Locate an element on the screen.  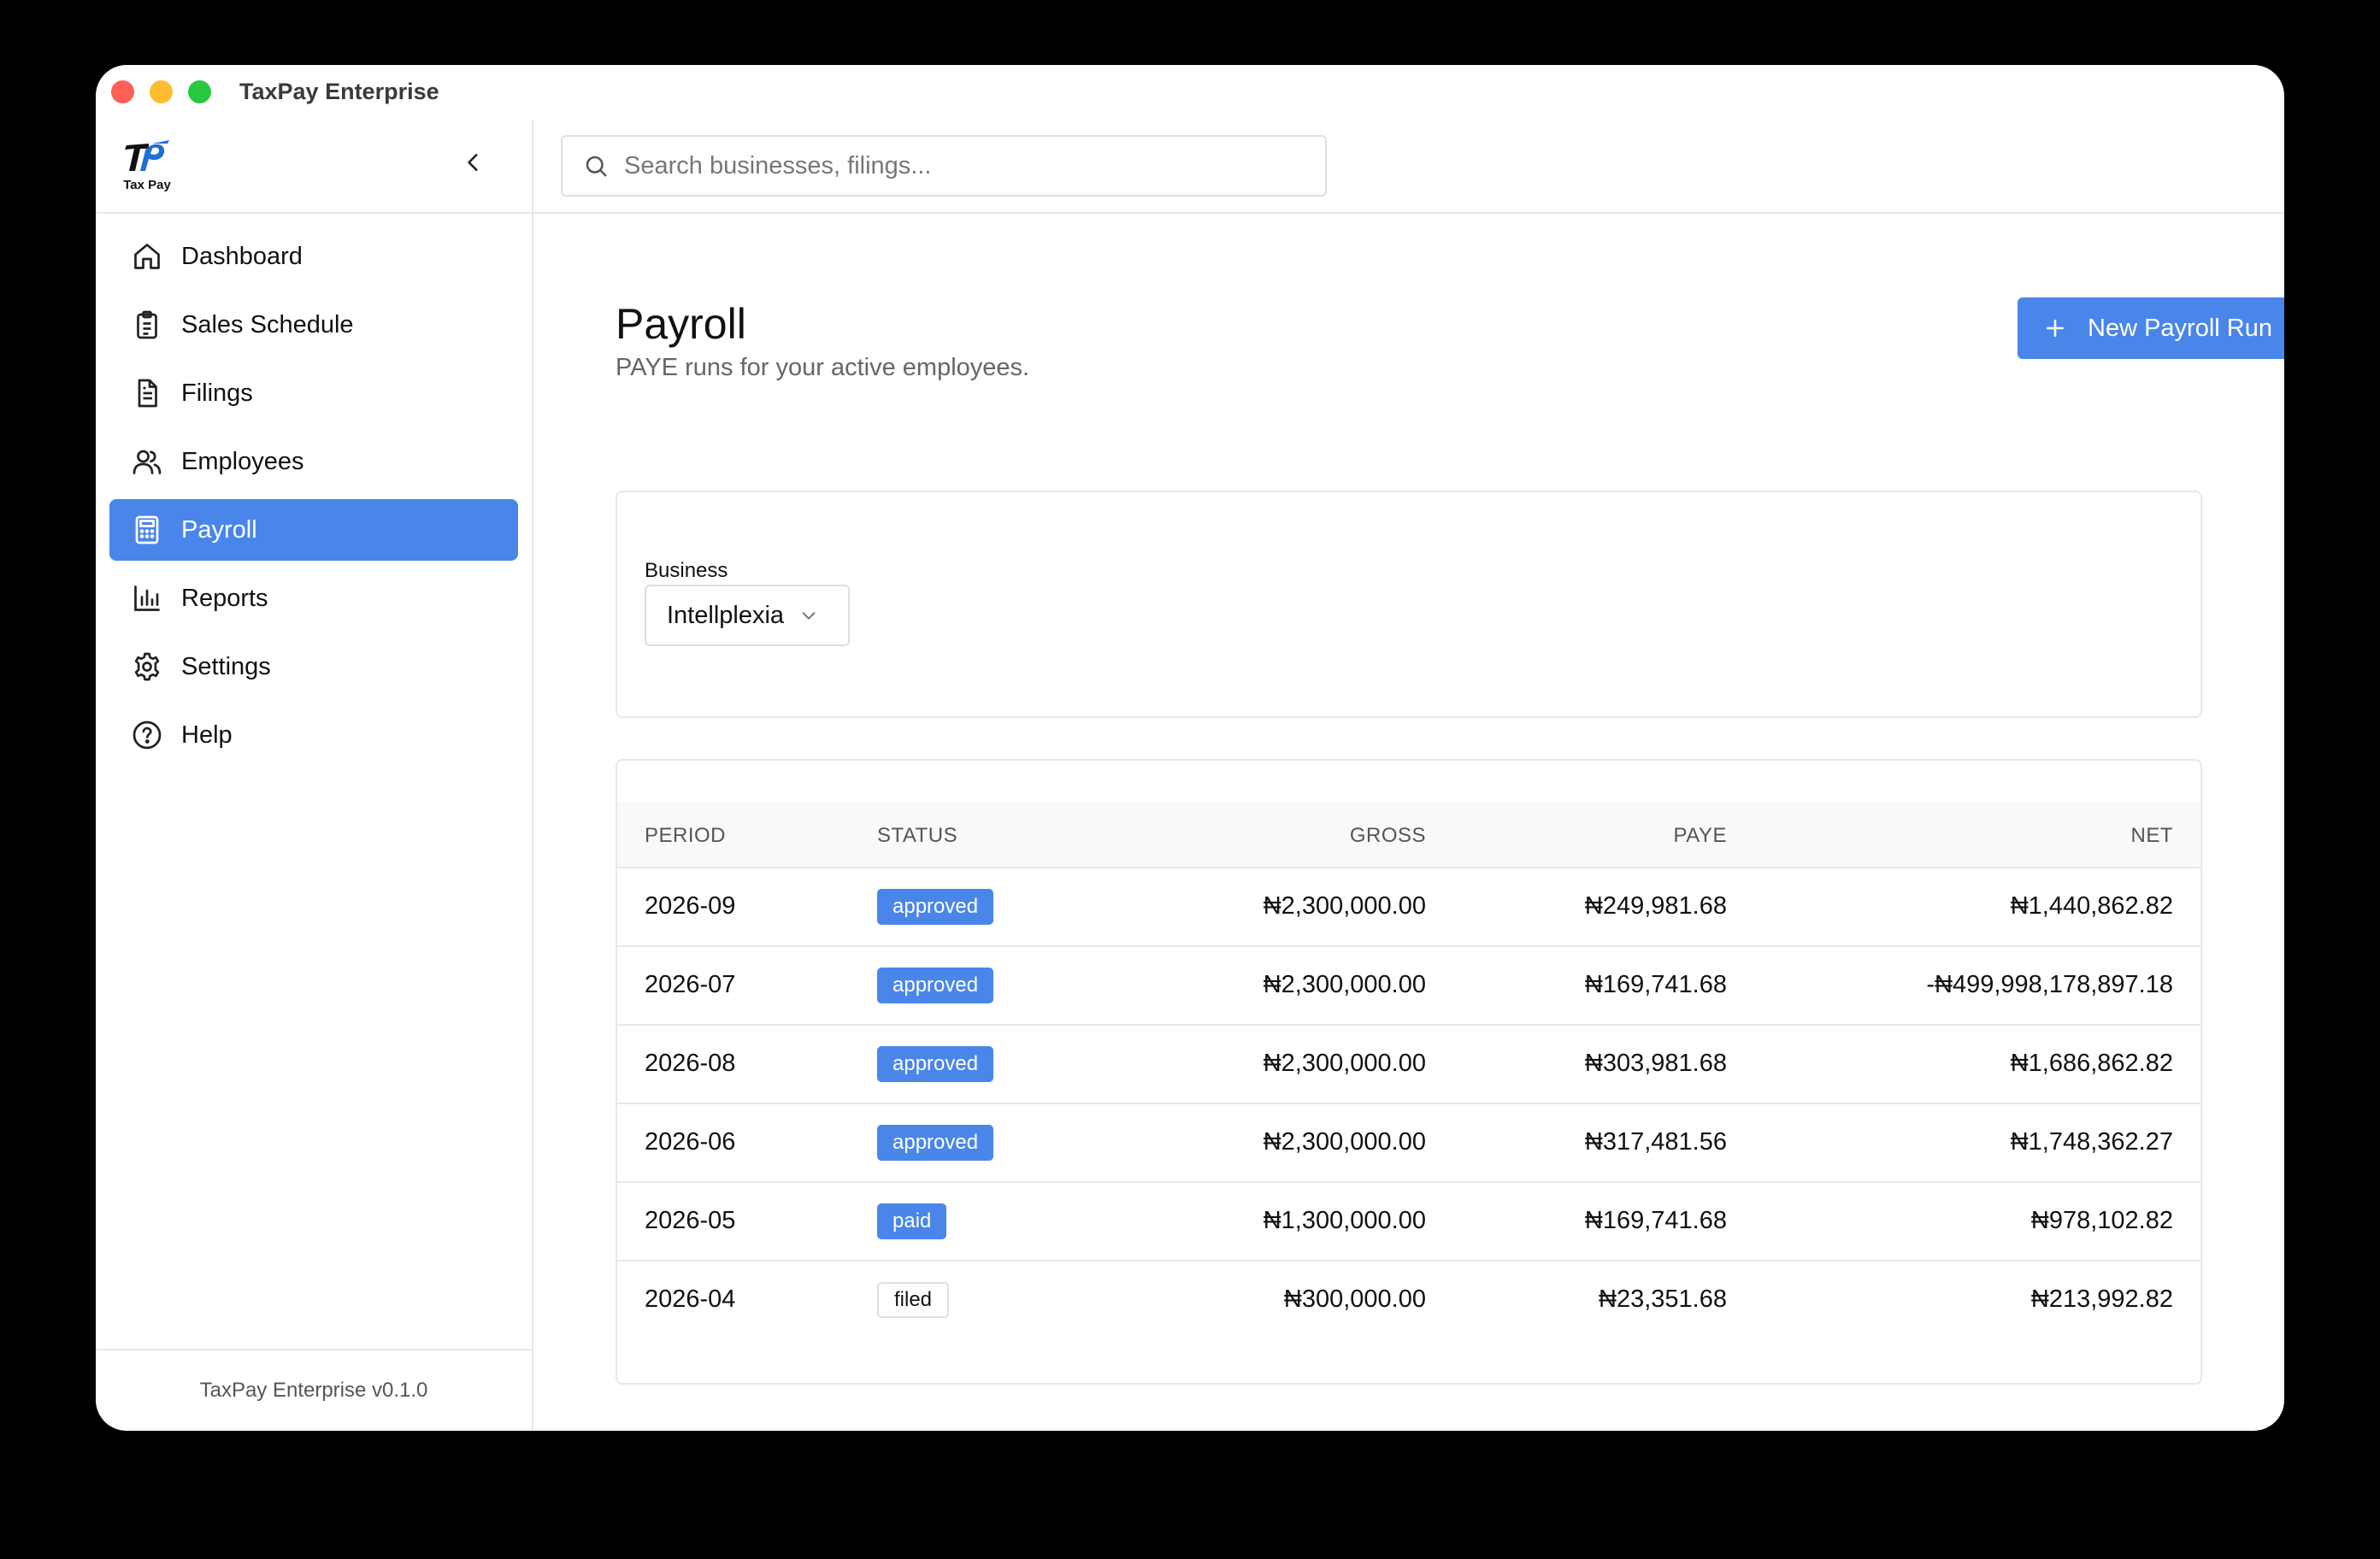
filter-card: Business Intellplexia is located at coordinates (1409, 604).